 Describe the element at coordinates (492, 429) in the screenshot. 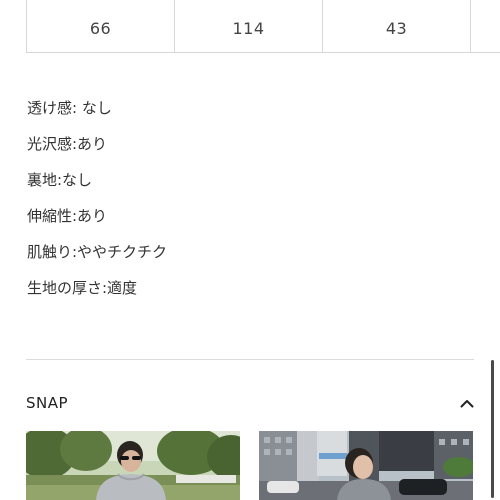

I see `scrollbar` at that location.